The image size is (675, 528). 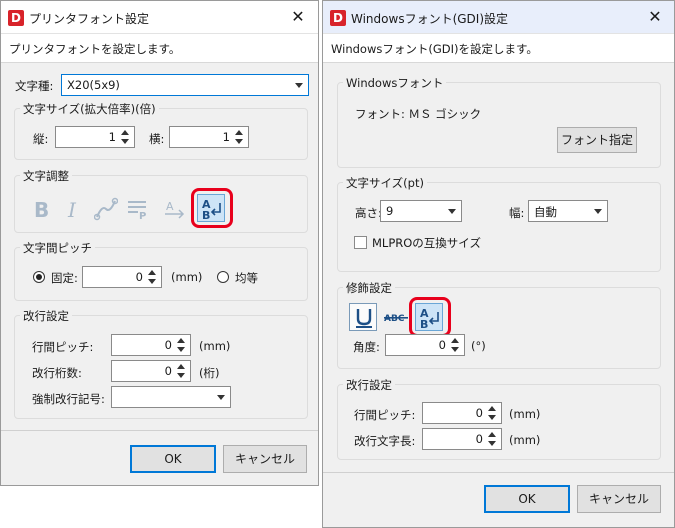 I want to click on windows-font-group-label: Windowsフォント, so click(x=395, y=83).